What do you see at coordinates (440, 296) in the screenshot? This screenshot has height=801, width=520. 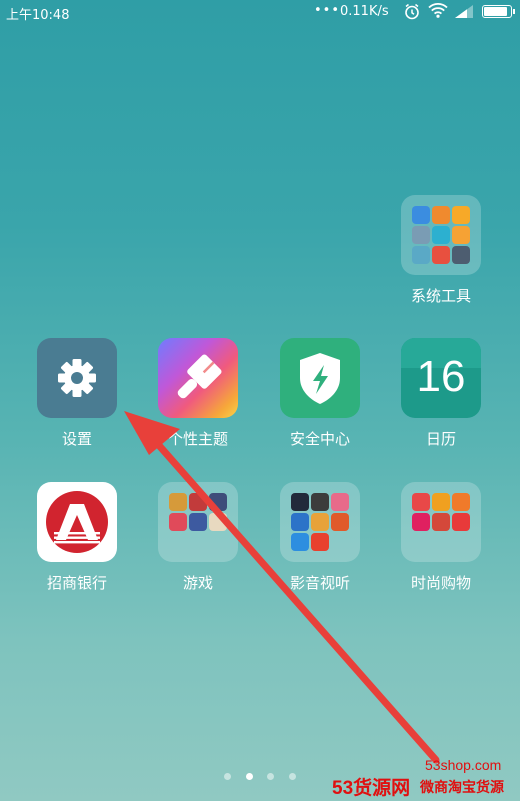 I see `app-label: 系统工具` at bounding box center [440, 296].